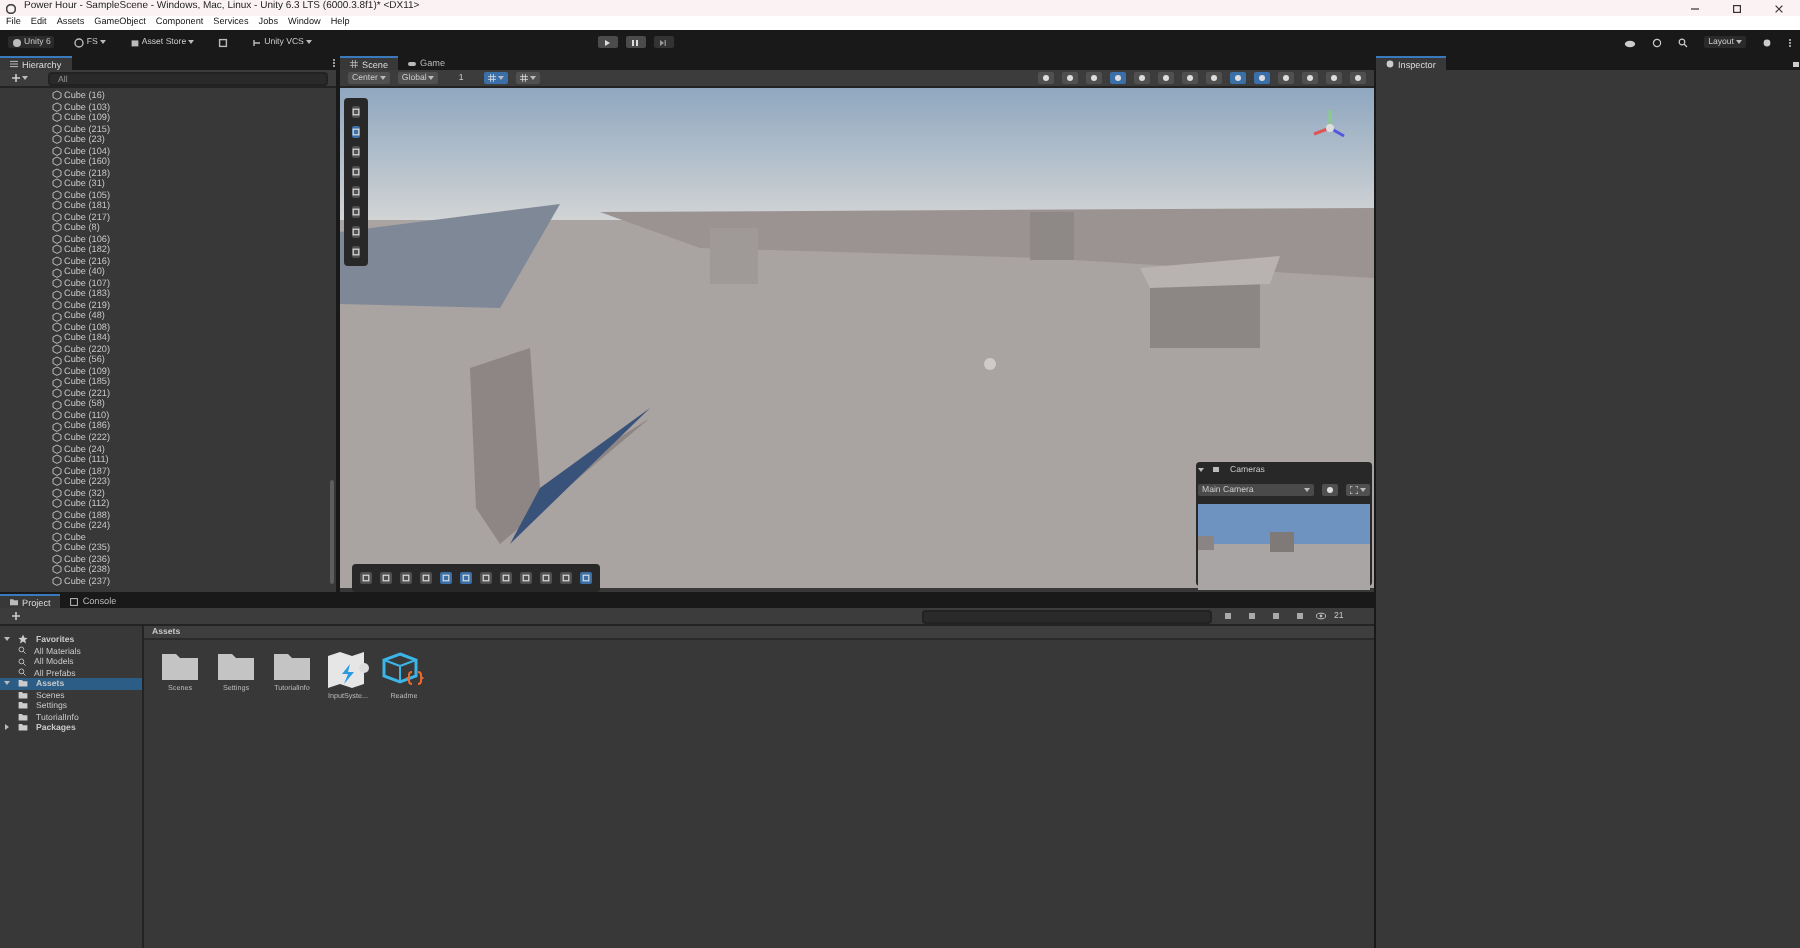 This screenshot has height=948, width=1800. What do you see at coordinates (404, 670) in the screenshot?
I see `cube-script-icon` at bounding box center [404, 670].